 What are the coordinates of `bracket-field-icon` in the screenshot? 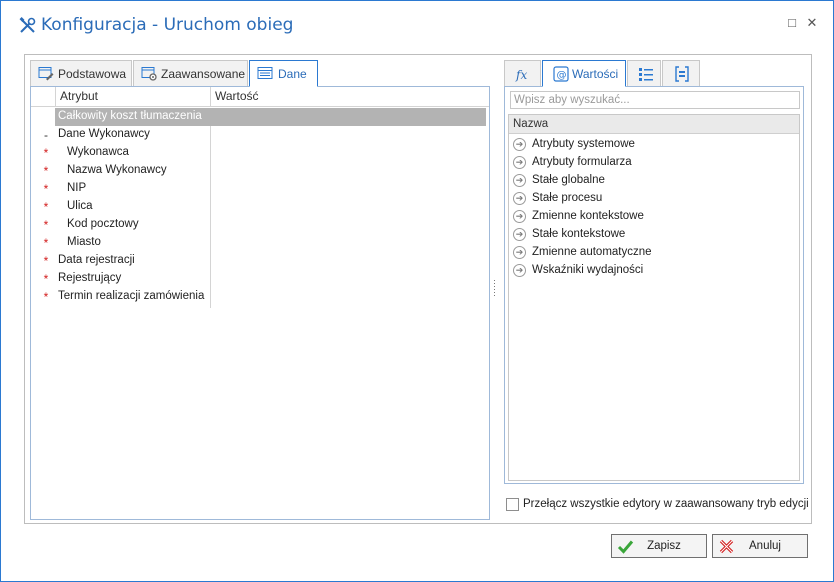 It's located at (682, 74).